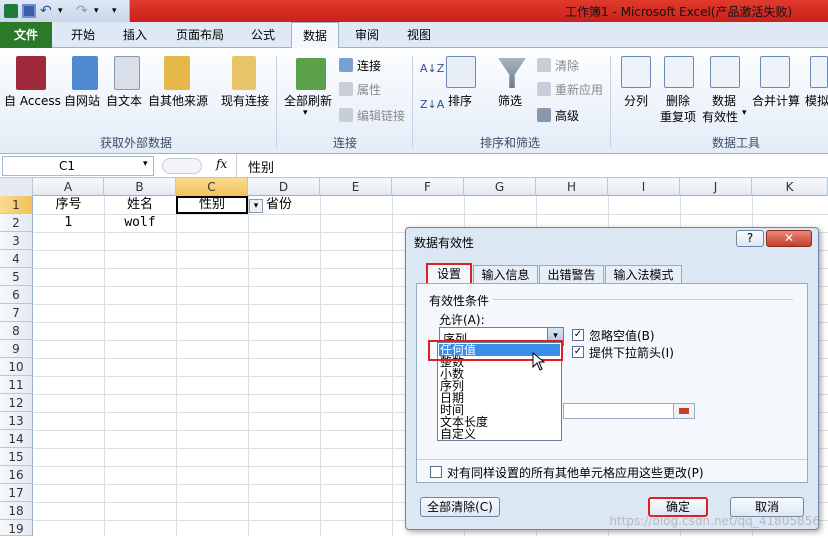 Image resolution: width=828 pixels, height=538 pixels. Describe the element at coordinates (776, 100) in the screenshot. I see `consolidate-button: 合并计算` at that location.